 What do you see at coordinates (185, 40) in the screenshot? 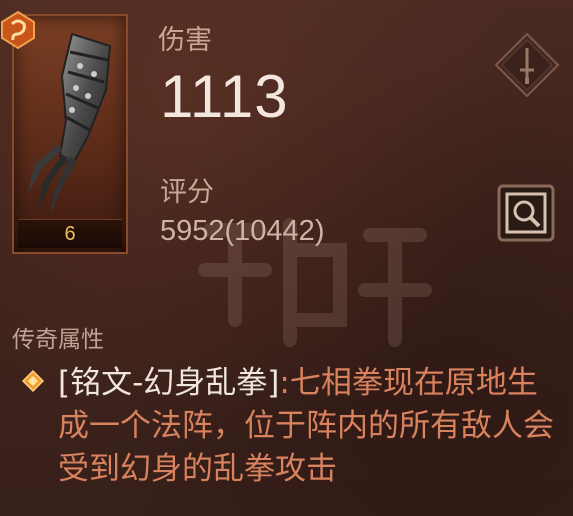
I see `damage-label: 伤害` at bounding box center [185, 40].